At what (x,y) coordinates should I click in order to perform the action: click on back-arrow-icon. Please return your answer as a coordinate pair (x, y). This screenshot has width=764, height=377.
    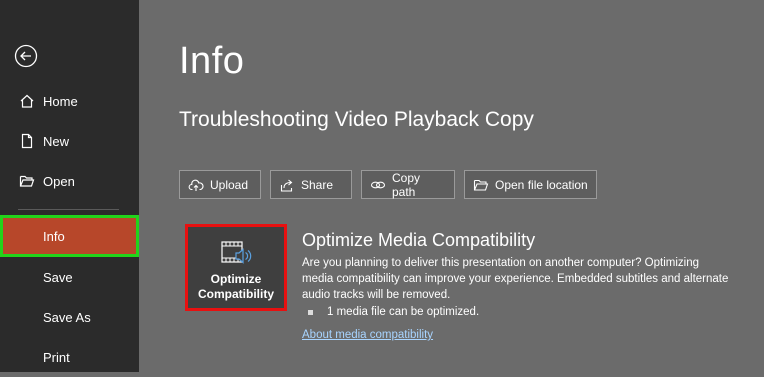
    Looking at the image, I should click on (26, 56).